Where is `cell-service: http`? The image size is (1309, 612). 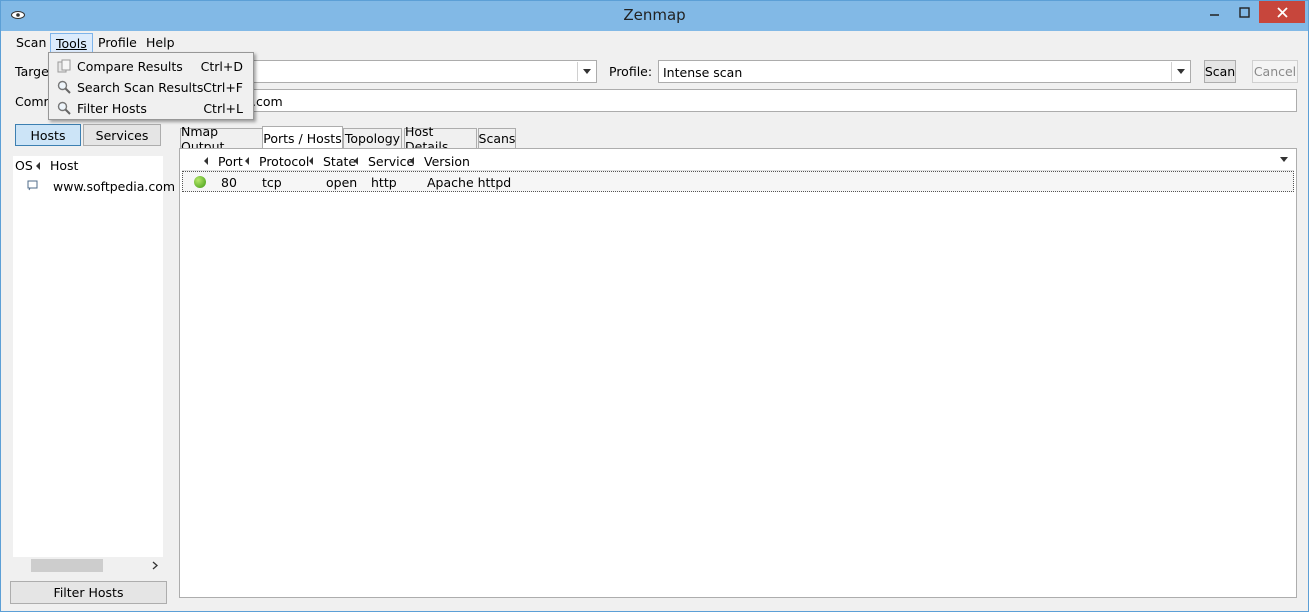 cell-service: http is located at coordinates (384, 182).